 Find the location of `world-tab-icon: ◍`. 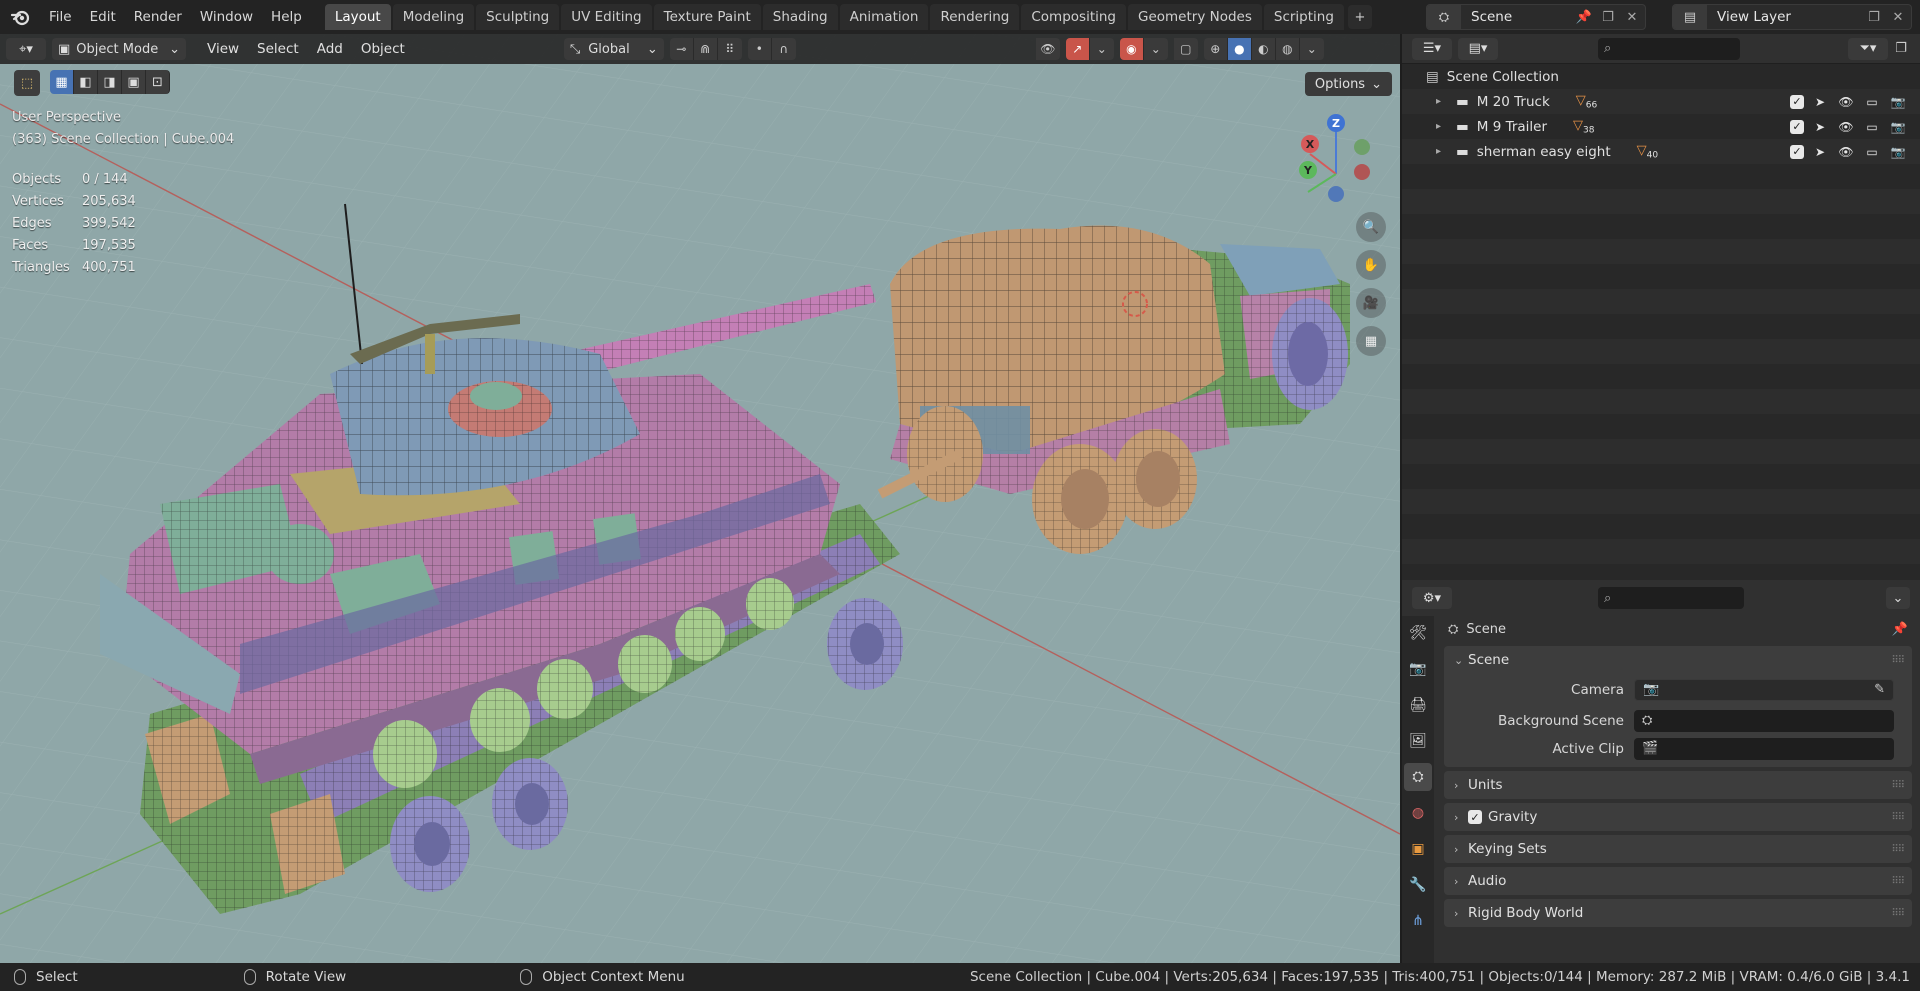

world-tab-icon: ◍ is located at coordinates (1418, 813).